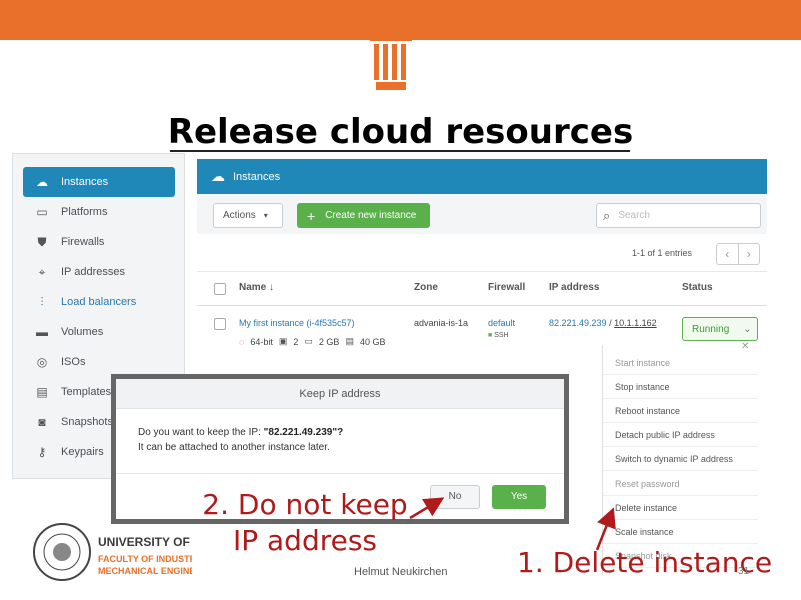 The image size is (801, 600). I want to click on instance-firewall-link: default, so click(501, 323).